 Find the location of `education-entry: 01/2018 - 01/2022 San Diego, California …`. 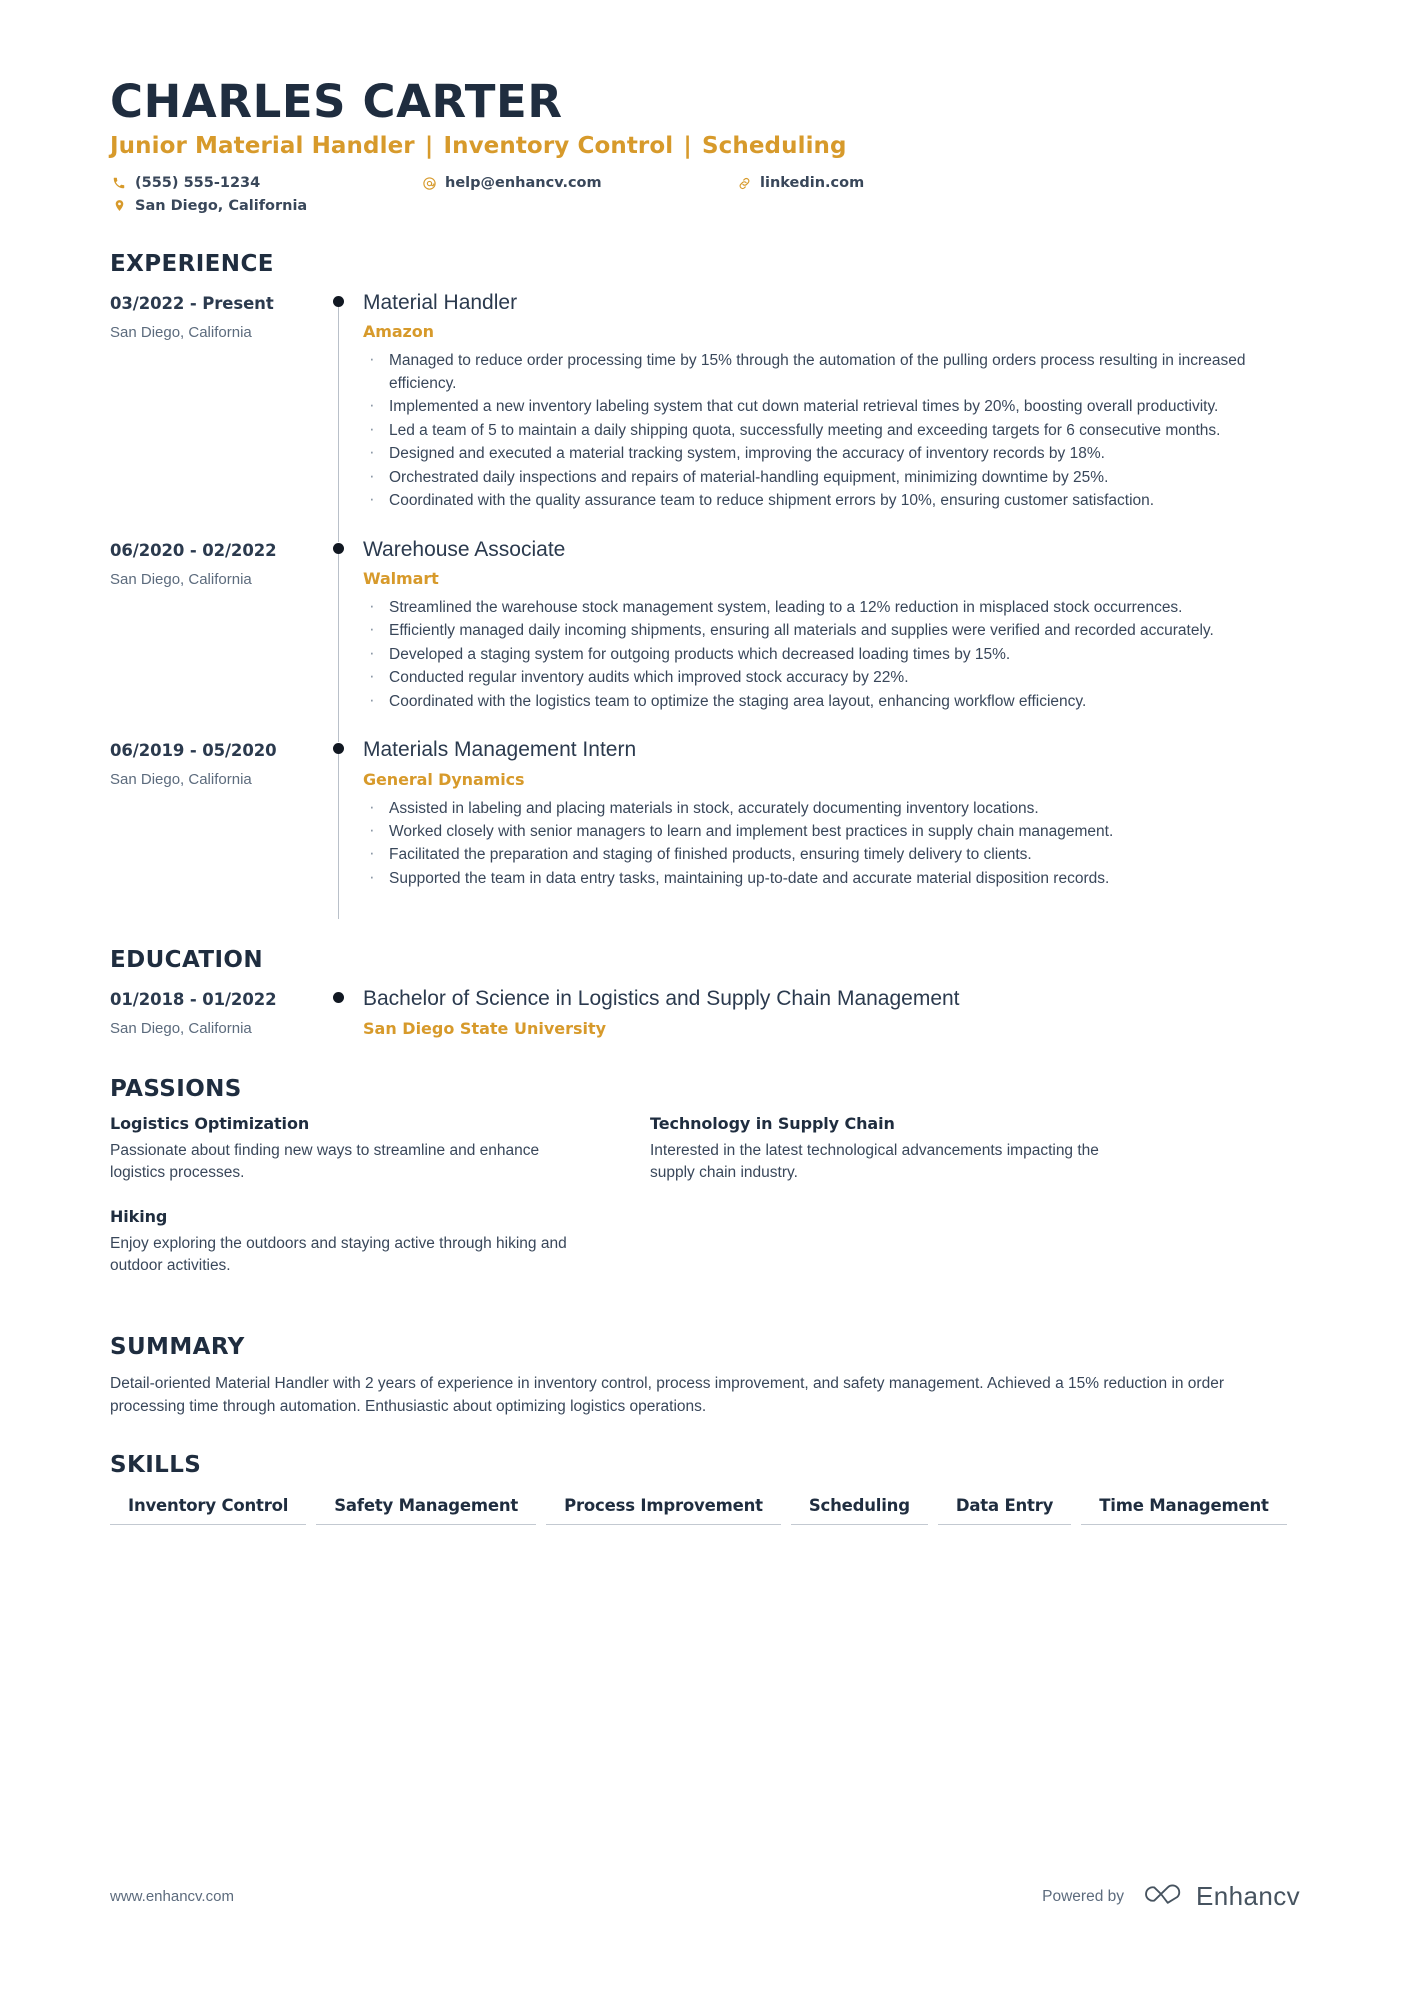

education-entry: 01/2018 - 01/2022 San Diego, California … is located at coordinates (705, 1013).